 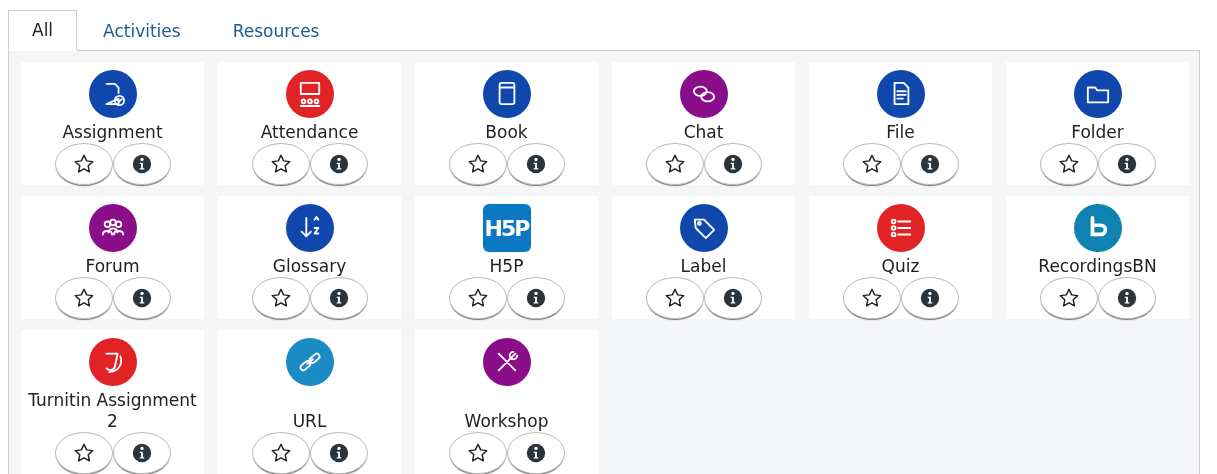 What do you see at coordinates (112, 409) in the screenshot?
I see `module-name: Turnitin Assignment 2` at bounding box center [112, 409].